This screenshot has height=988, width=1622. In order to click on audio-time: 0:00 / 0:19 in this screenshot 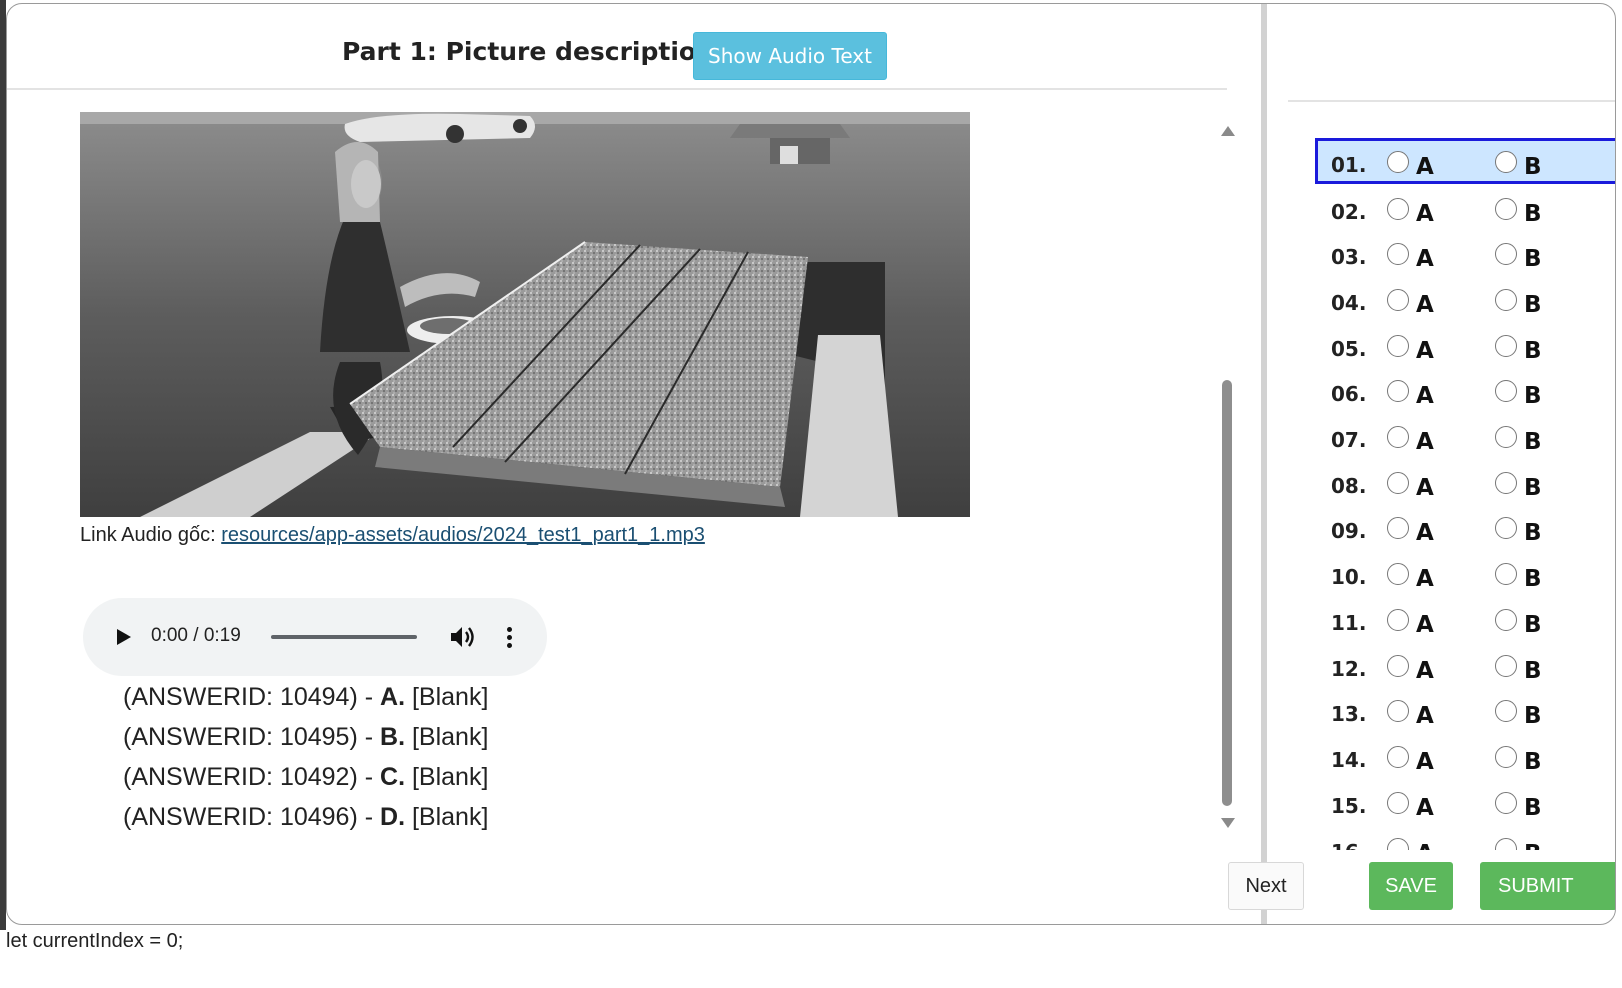, I will do `click(196, 635)`.